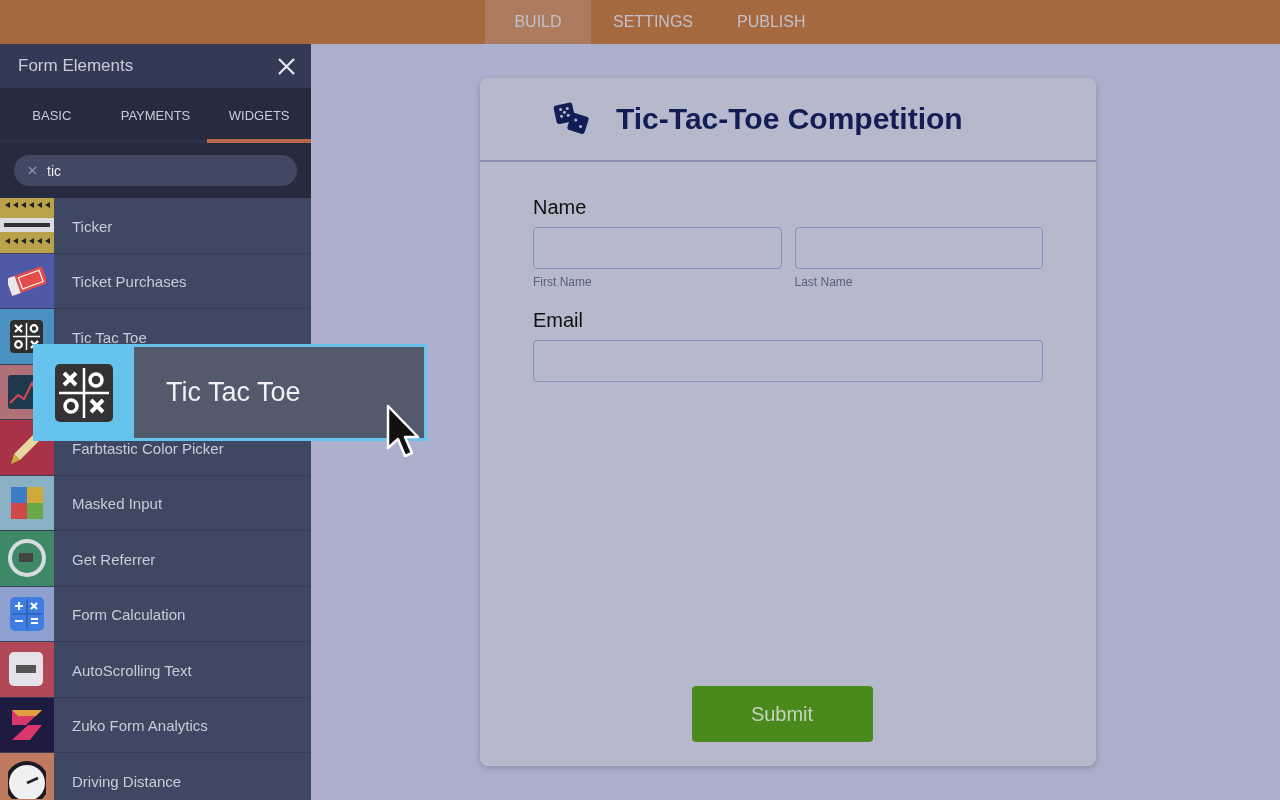  I want to click on clear-icon, so click(32, 170).